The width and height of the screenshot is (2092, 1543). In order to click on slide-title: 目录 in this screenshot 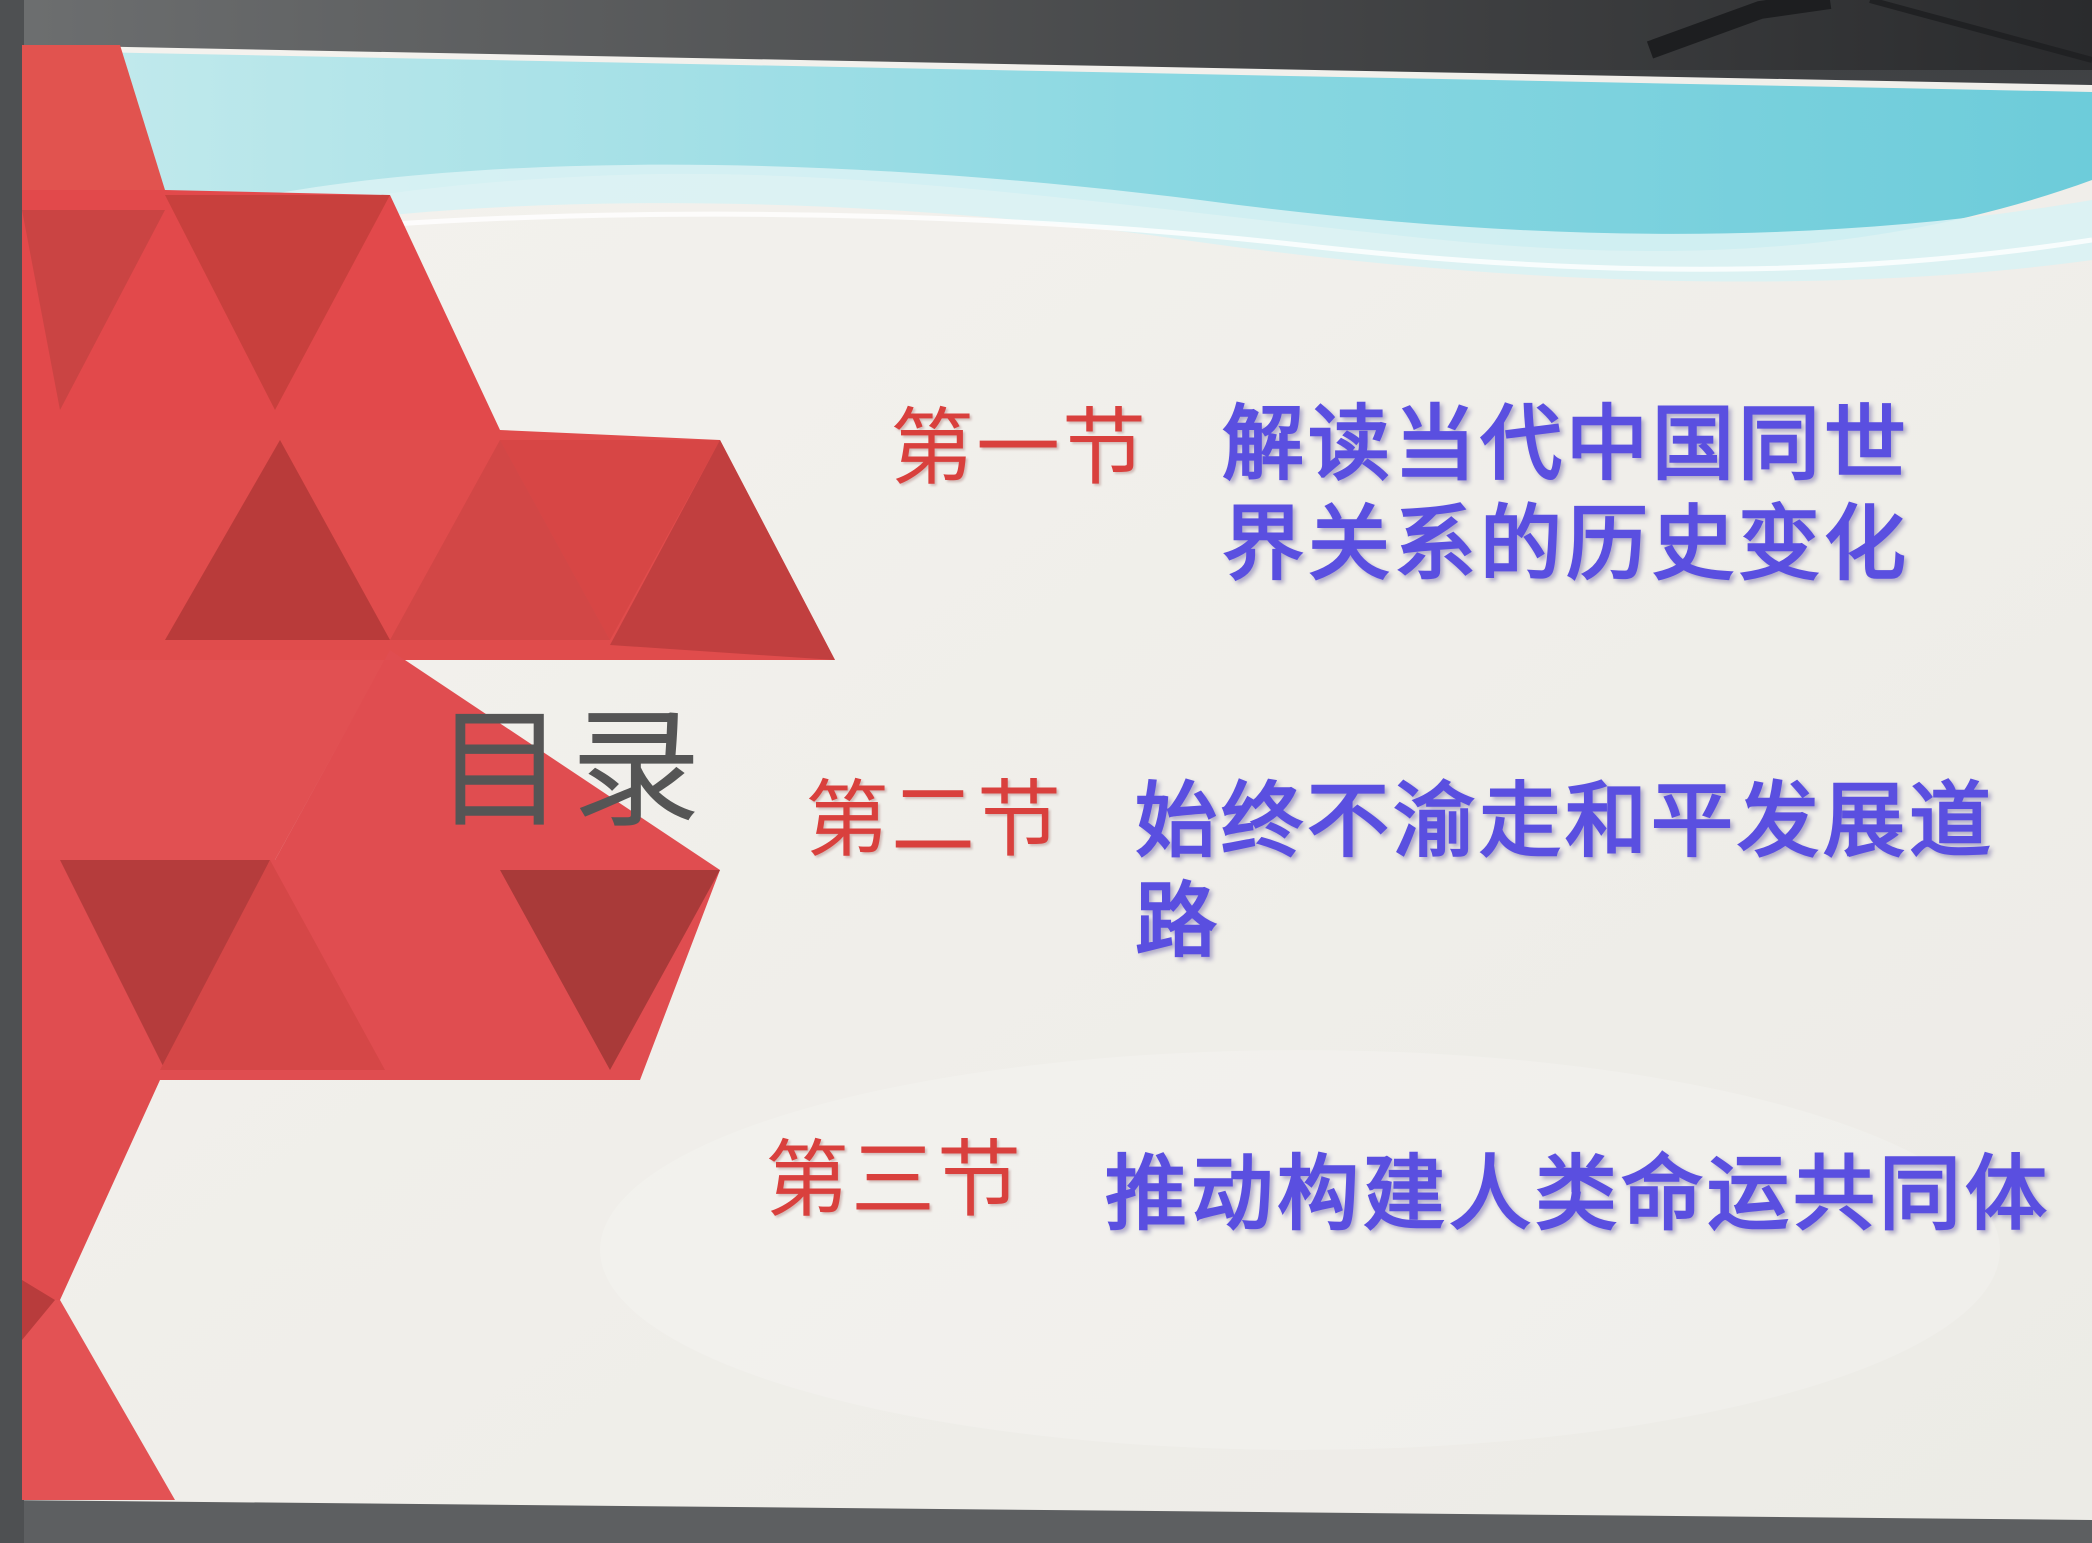, I will do `click(571, 770)`.